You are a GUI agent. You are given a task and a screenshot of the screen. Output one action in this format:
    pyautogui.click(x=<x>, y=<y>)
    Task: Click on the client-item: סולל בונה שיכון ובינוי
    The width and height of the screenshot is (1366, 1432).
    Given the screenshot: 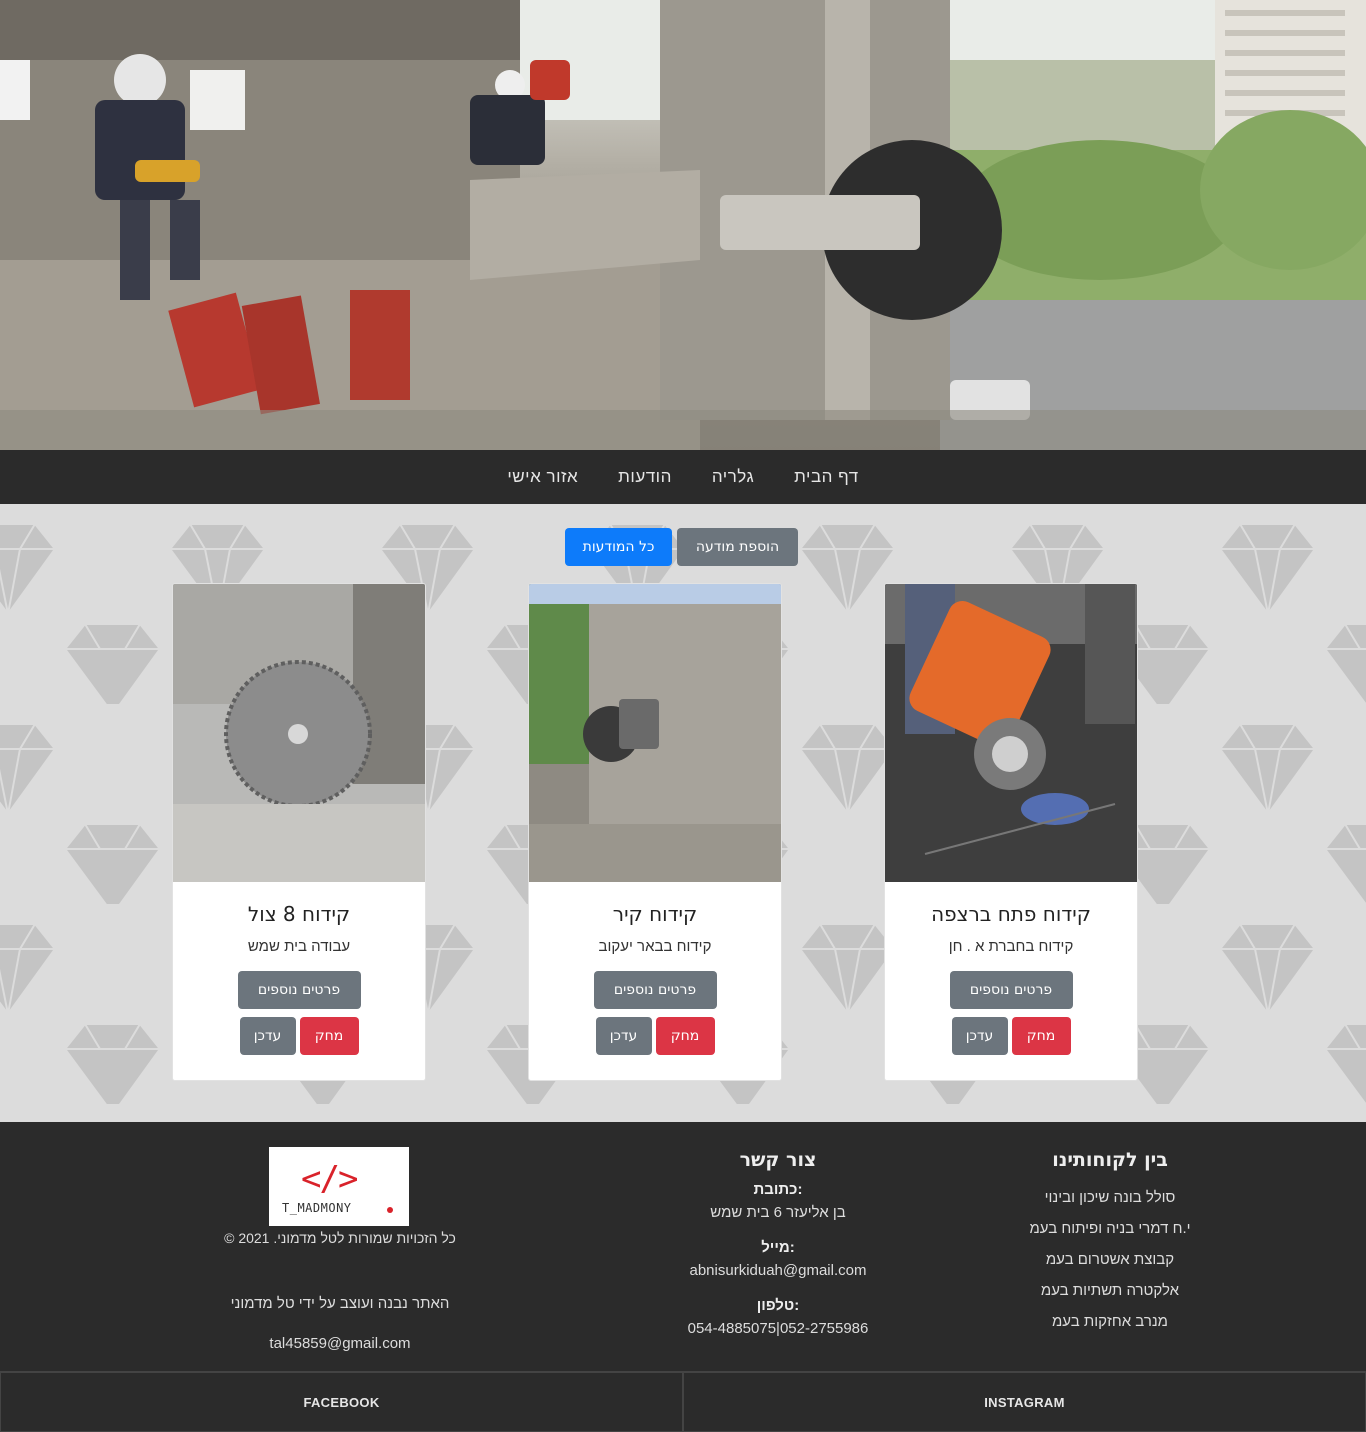 What is the action you would take?
    pyautogui.click(x=1110, y=1197)
    